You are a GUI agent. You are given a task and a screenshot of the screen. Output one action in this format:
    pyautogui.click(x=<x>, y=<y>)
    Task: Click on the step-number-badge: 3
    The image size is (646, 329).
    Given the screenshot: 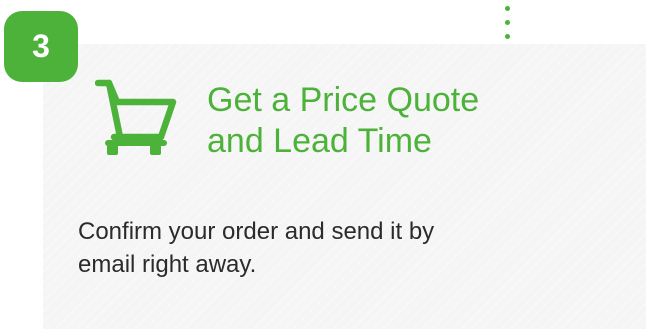 What is the action you would take?
    pyautogui.click(x=41, y=46)
    